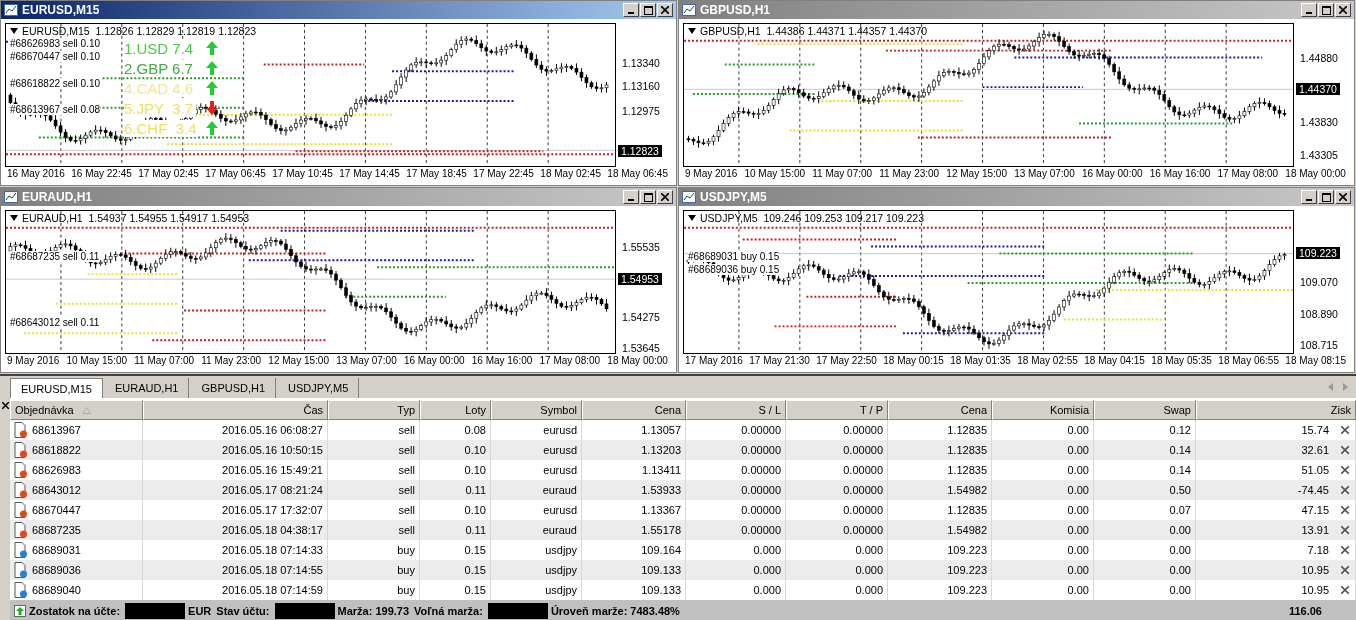 Image resolution: width=1356 pixels, height=620 pixels. Describe the element at coordinates (1318, 253) in the screenshot. I see `current-price-label: 109.223` at that location.